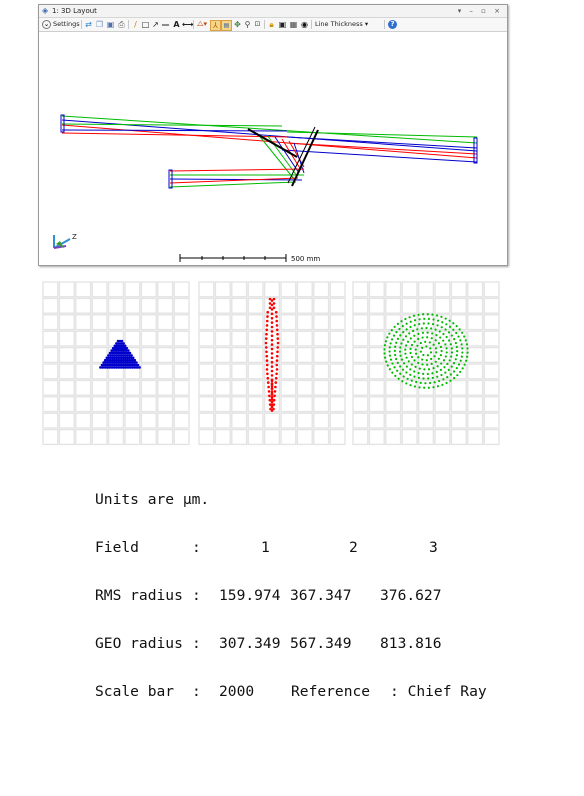 The height and width of the screenshot is (796, 584). Describe the element at coordinates (202, 24) in the screenshot. I see `layout-icon: ⧍▾` at that location.